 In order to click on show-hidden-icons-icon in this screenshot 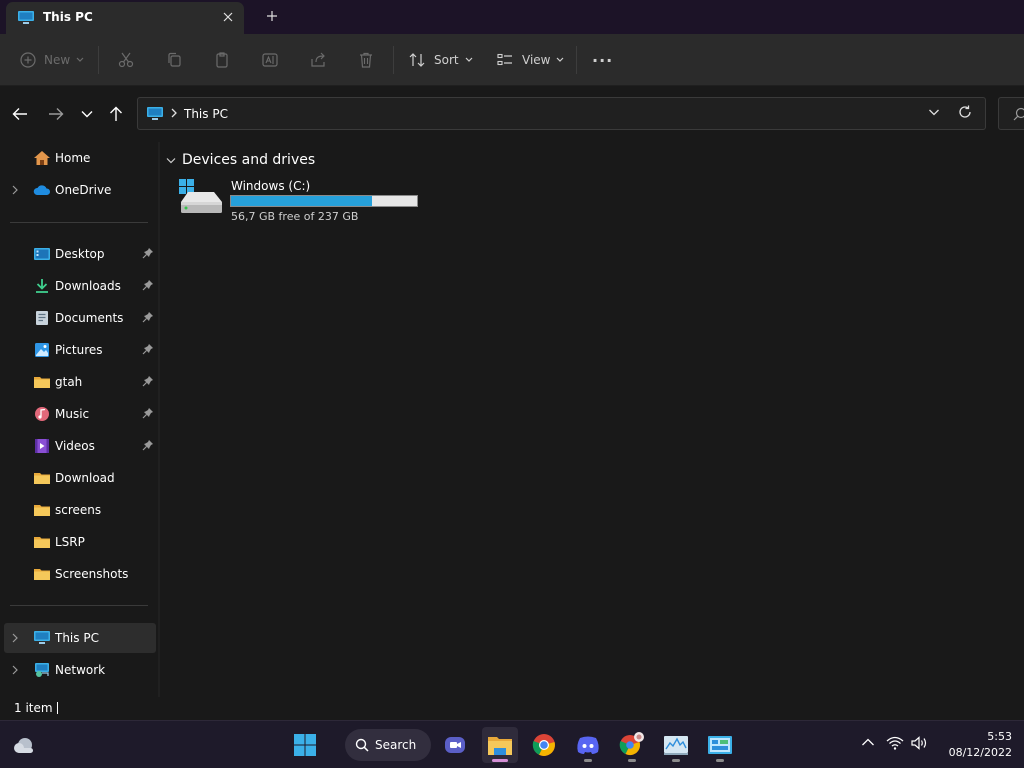, I will do `click(868, 743)`.